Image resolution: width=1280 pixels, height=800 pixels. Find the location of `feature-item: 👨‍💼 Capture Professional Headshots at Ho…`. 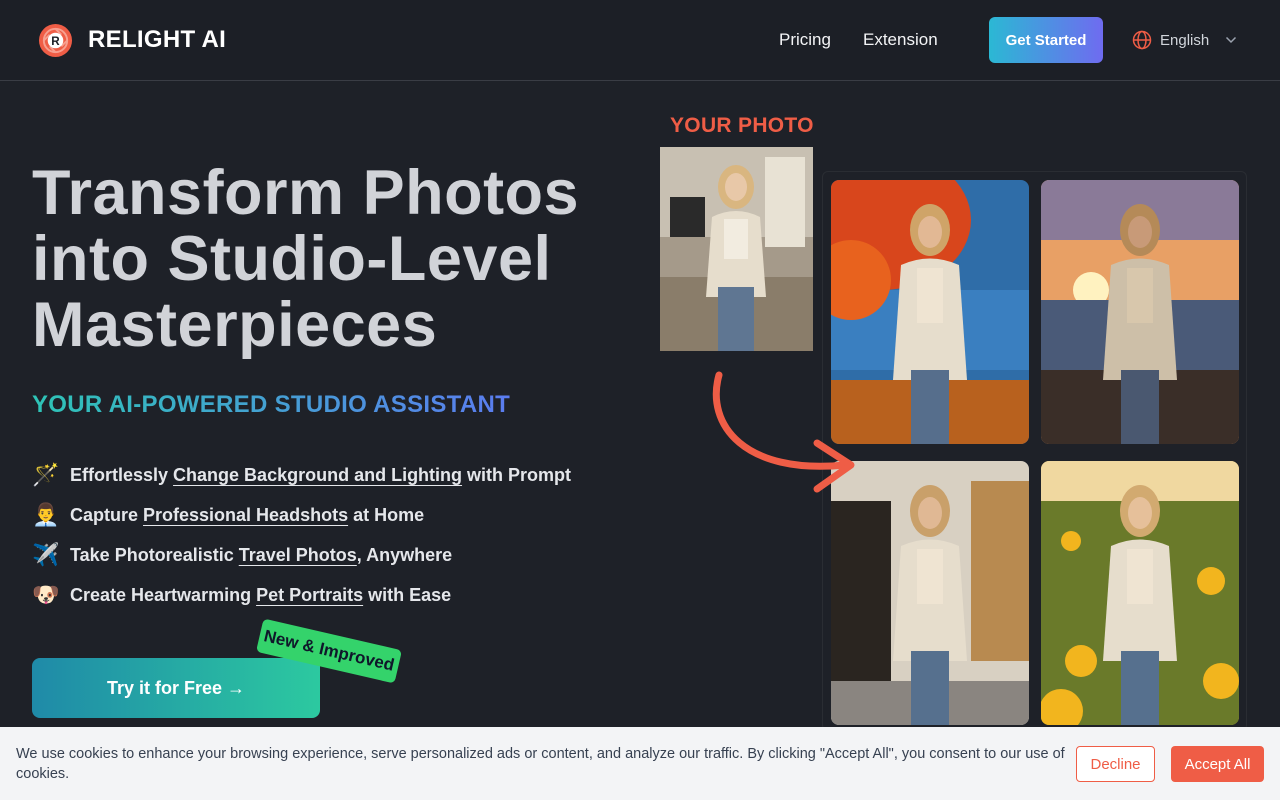

feature-item: 👨‍💼 Capture Professional Headshots at Ho… is located at coordinates (332, 515).